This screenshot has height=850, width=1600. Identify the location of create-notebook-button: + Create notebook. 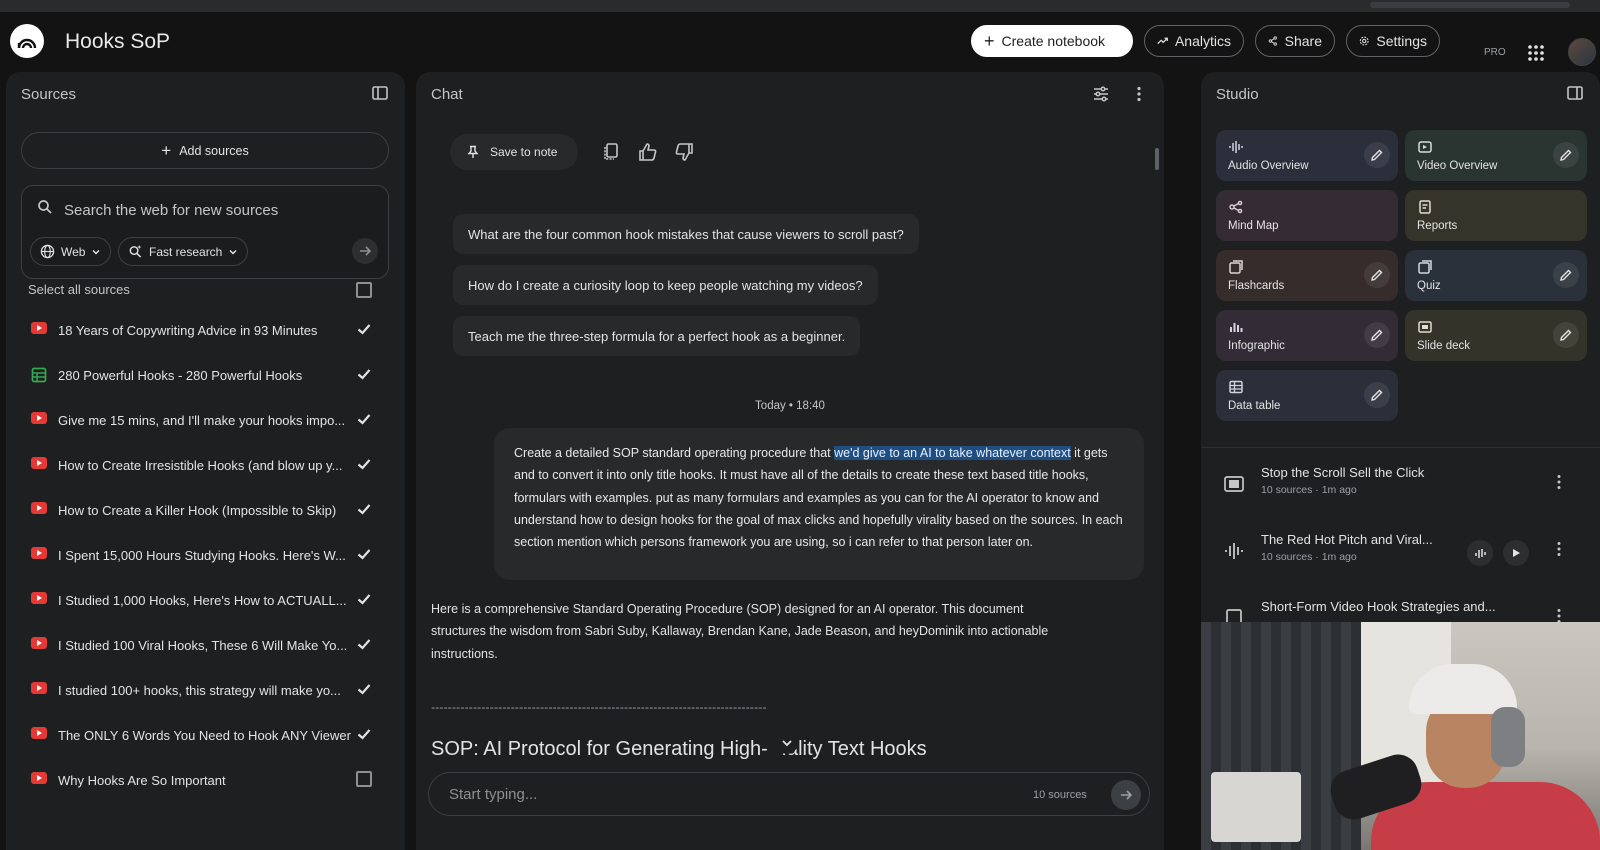
(1052, 41).